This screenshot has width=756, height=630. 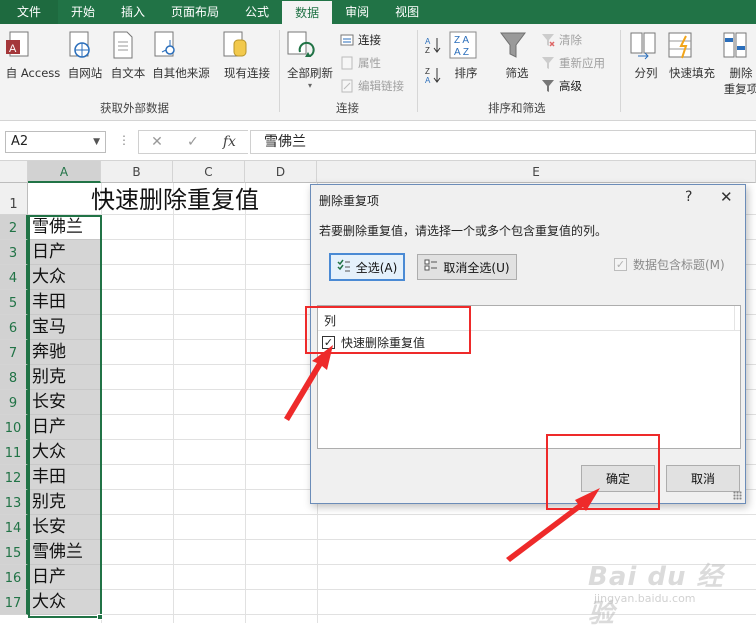 What do you see at coordinates (442, 453) in the screenshot?
I see `annotation-arrows` at bounding box center [442, 453].